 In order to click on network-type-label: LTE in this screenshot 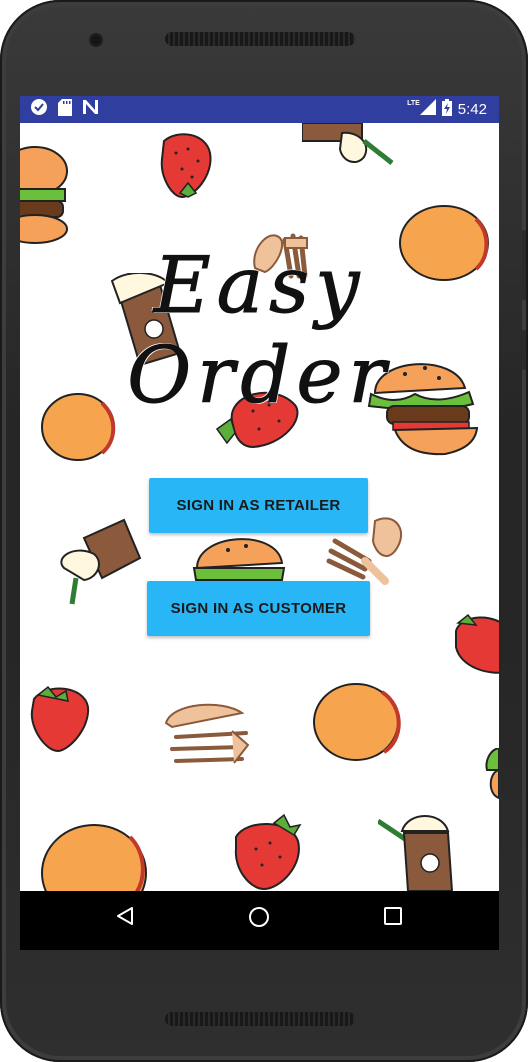, I will do `click(413, 103)`.